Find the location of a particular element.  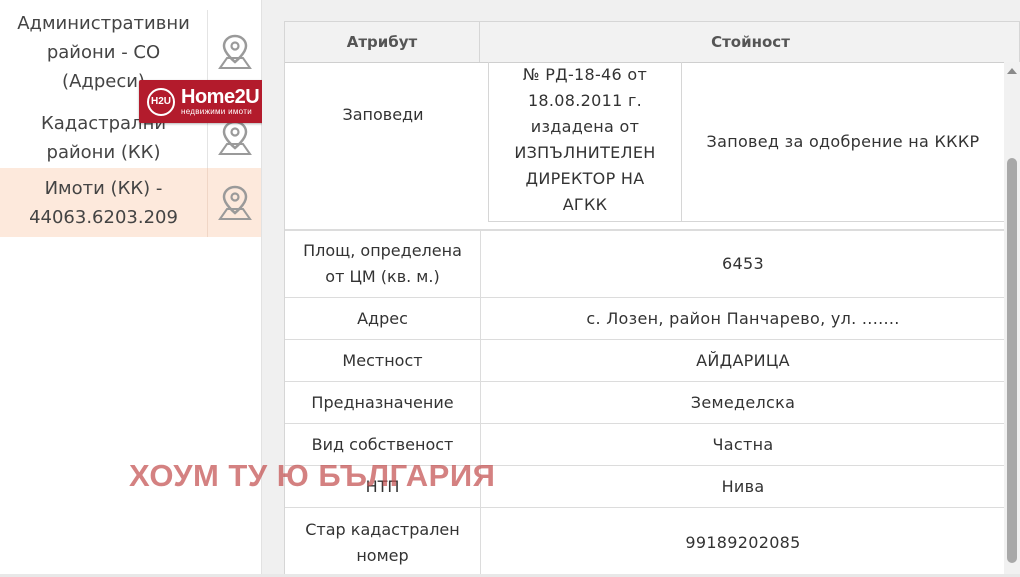

row-attribute: Стар кадастрален номер is located at coordinates (383, 542).